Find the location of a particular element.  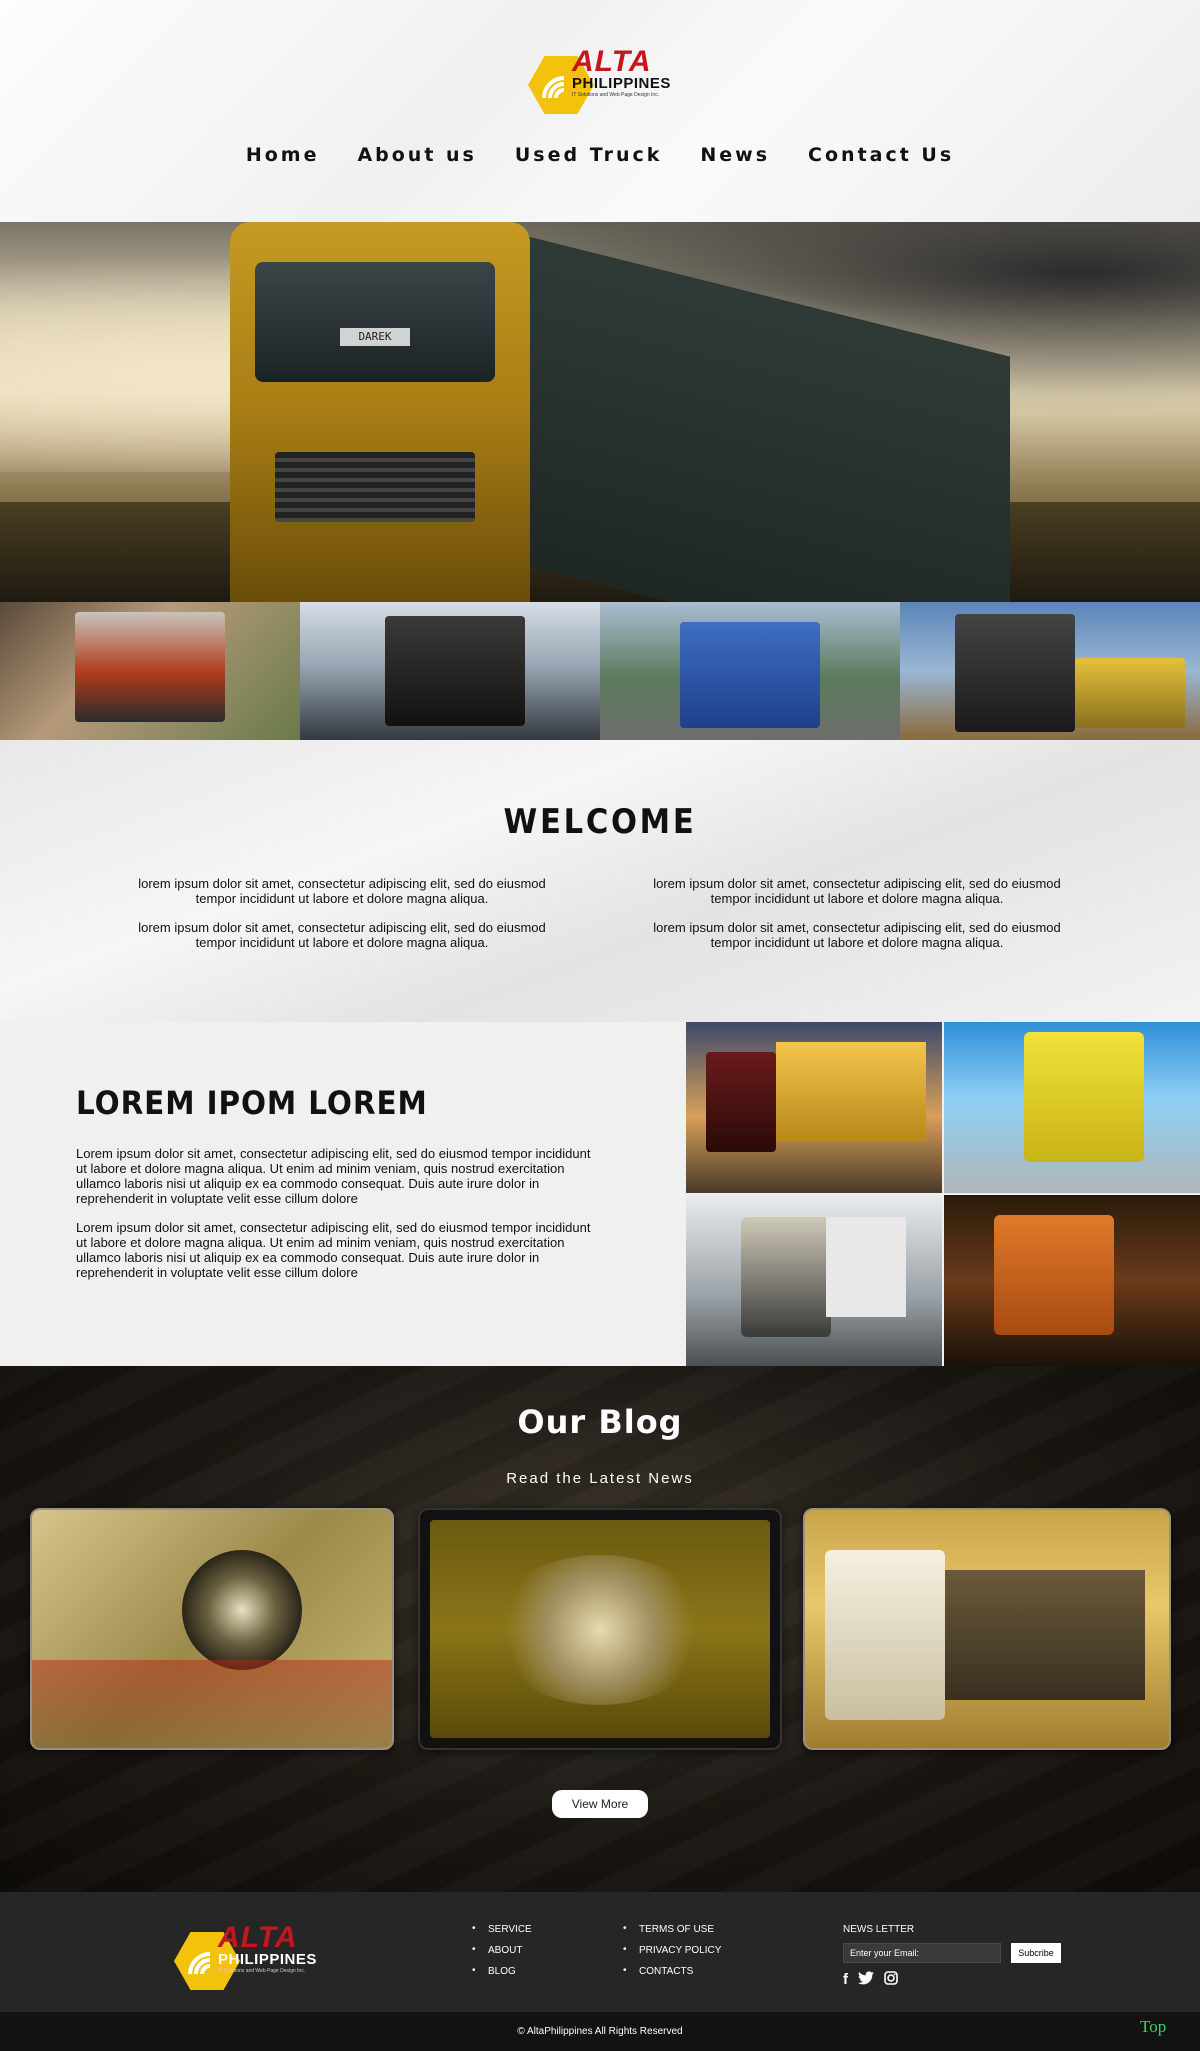

footer-link-privacy: PRIVACY POLICY is located at coordinates (672, 1955).